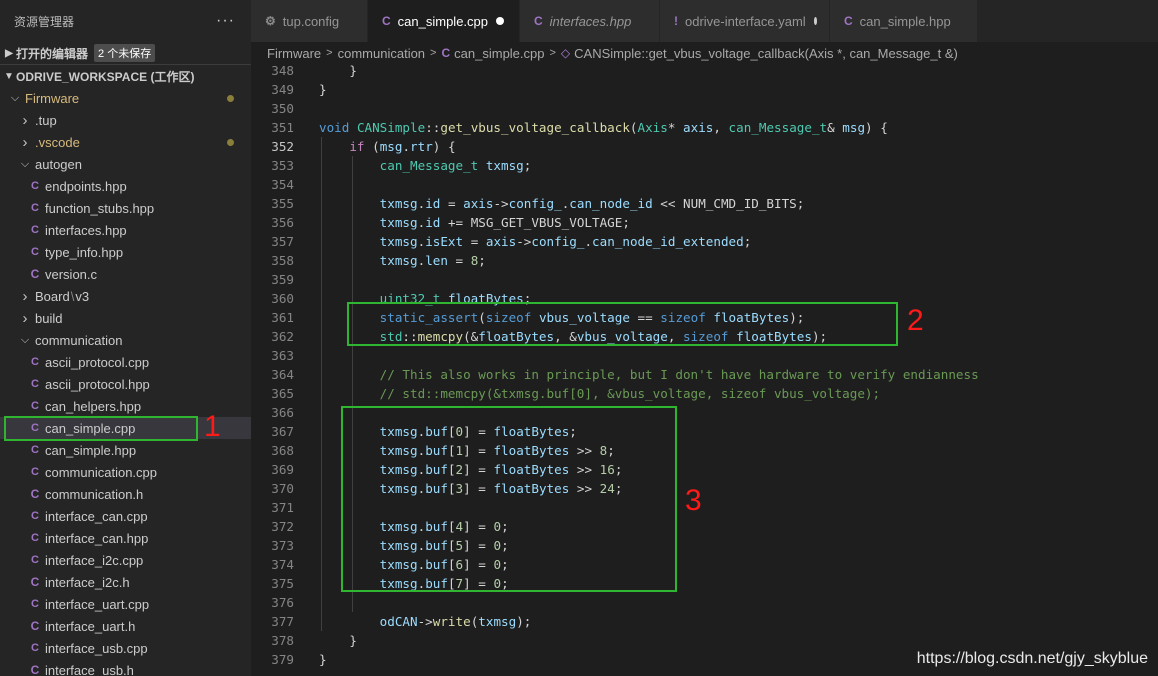 Image resolution: width=1158 pixels, height=676 pixels. What do you see at coordinates (125, 494) in the screenshot?
I see `tree-item: Ccommunication.h` at bounding box center [125, 494].